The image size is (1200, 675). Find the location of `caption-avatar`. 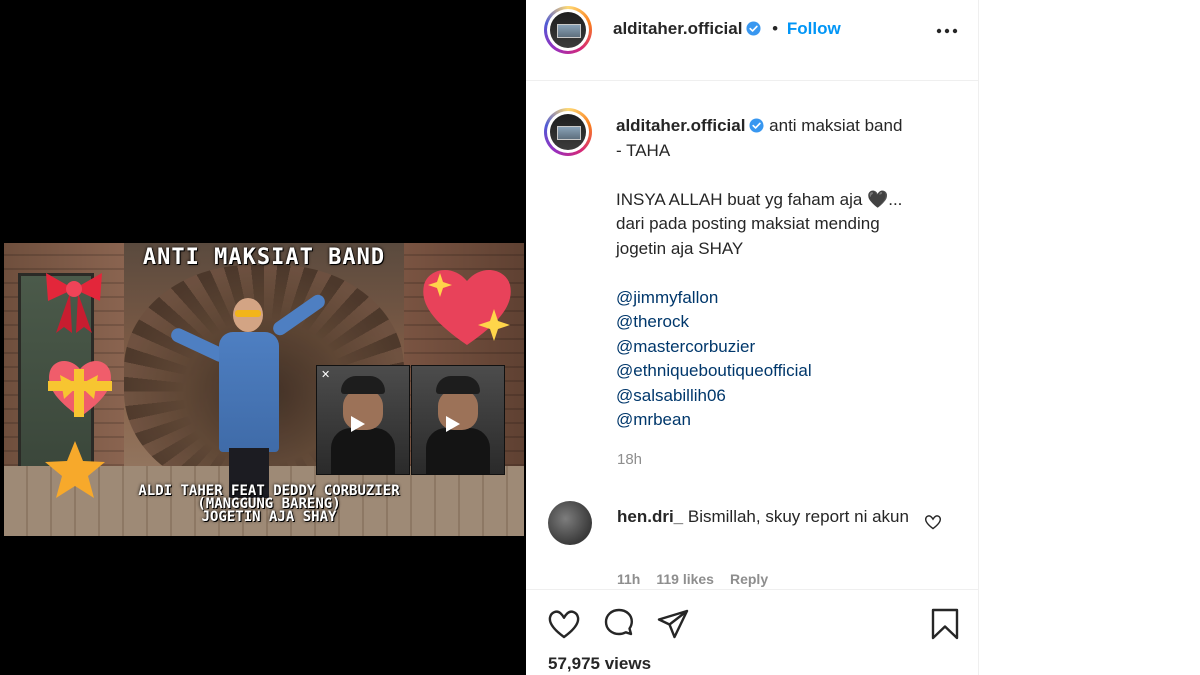

caption-avatar is located at coordinates (568, 132).